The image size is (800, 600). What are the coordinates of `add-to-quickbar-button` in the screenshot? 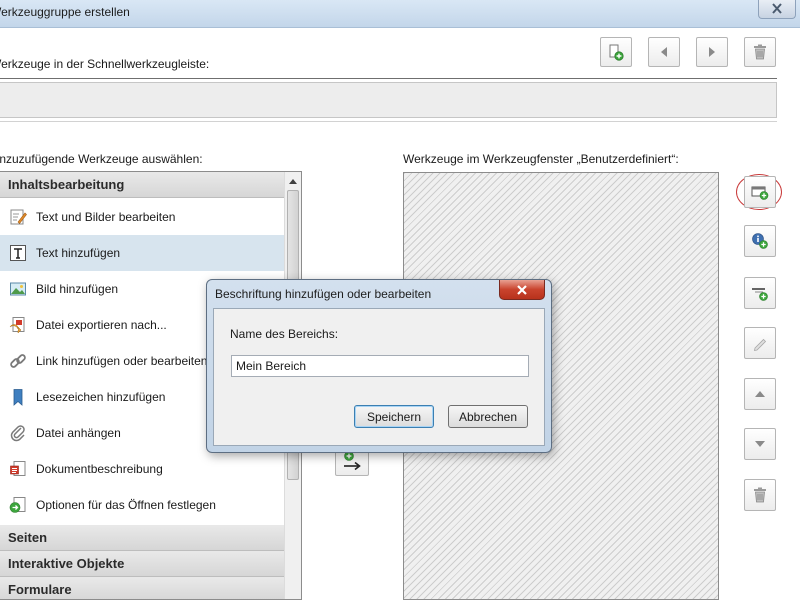 It's located at (616, 52).